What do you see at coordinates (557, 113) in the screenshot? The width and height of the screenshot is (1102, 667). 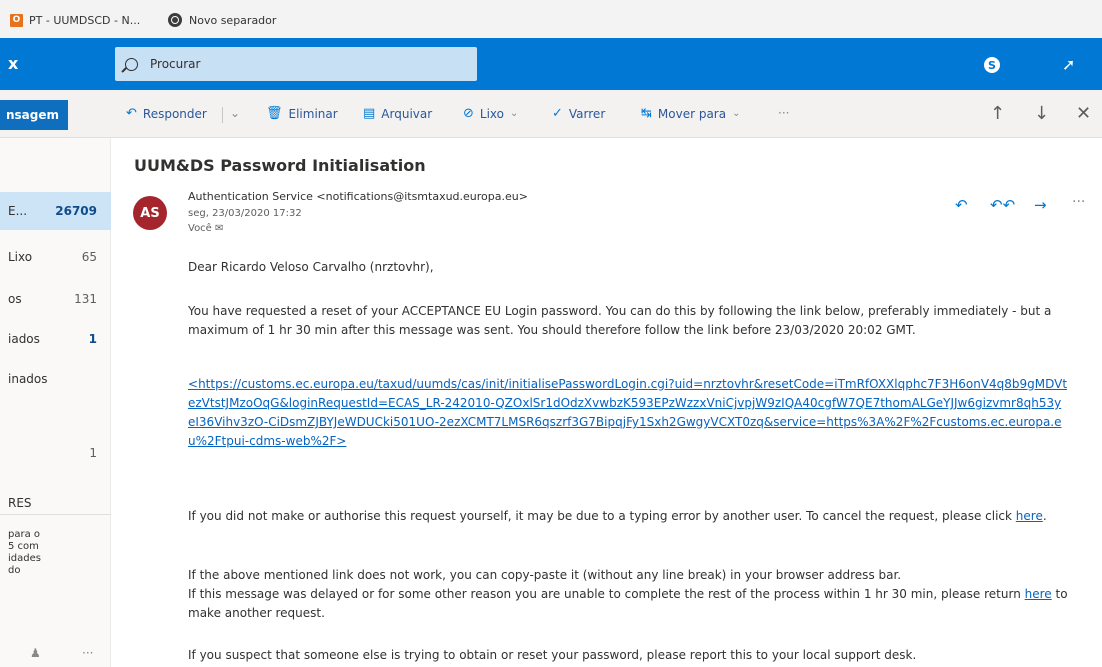 I see `broom-icon: ✓` at bounding box center [557, 113].